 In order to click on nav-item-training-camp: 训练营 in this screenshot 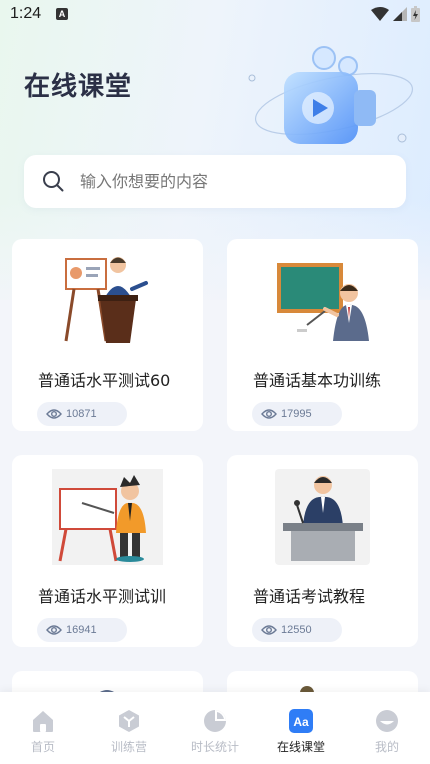, I will do `click(129, 728)`.